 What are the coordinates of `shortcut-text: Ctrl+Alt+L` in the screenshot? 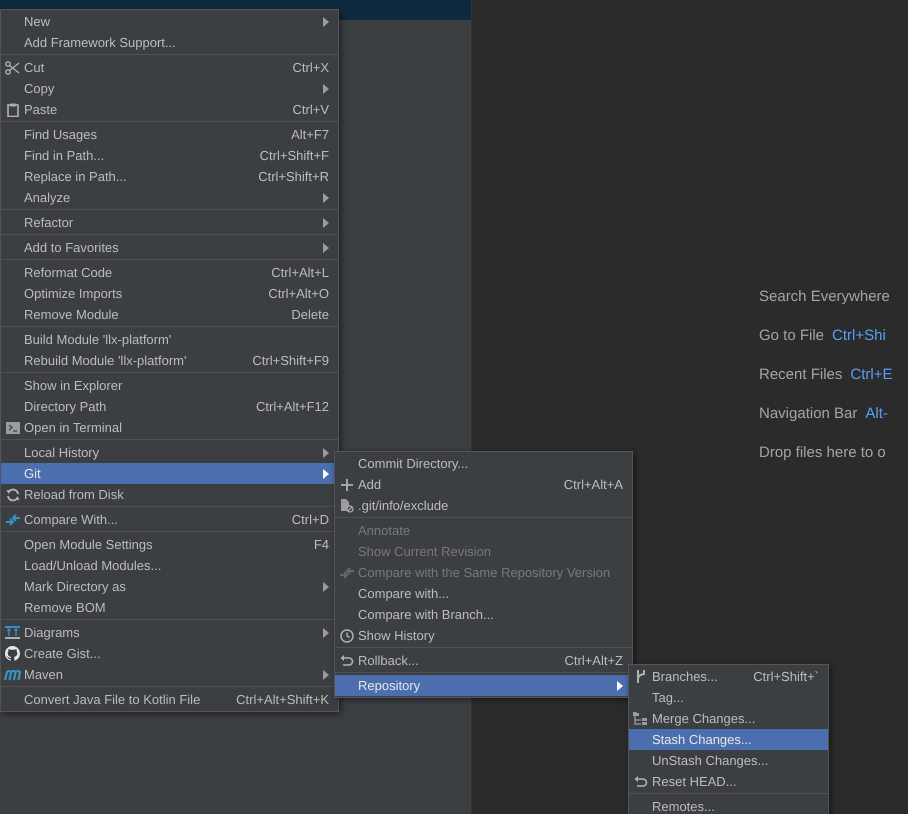 It's located at (300, 273).